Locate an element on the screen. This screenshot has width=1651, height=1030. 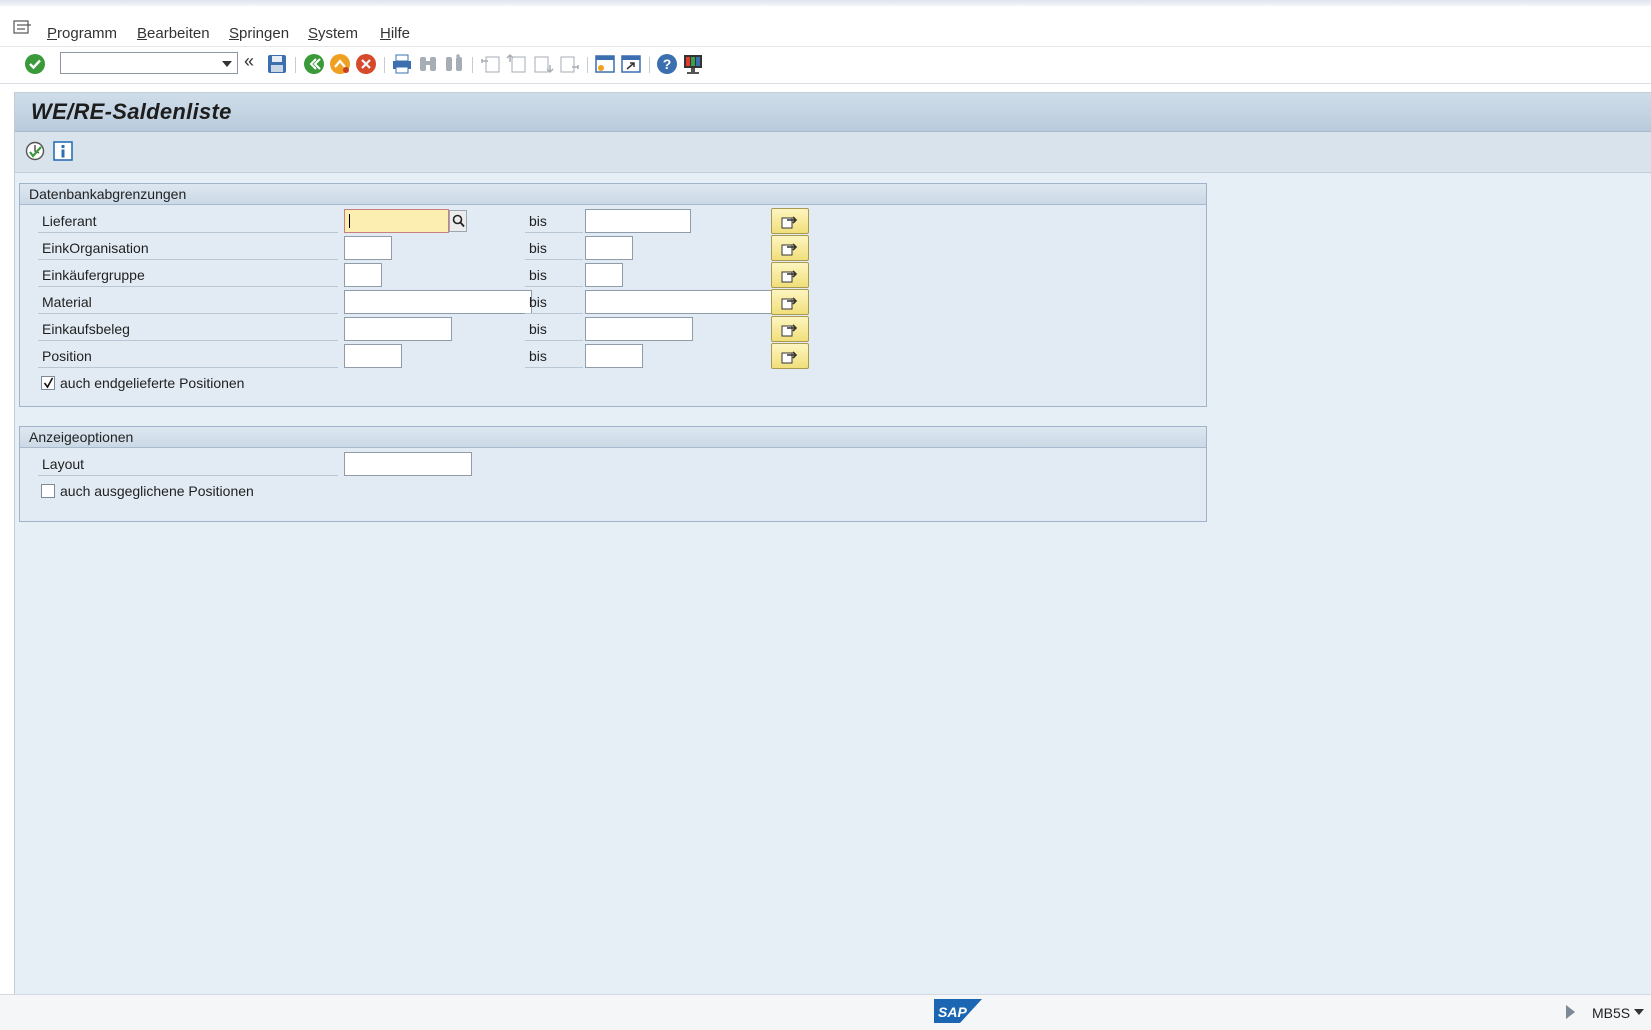
collapse-icon: « is located at coordinates (255, 62).